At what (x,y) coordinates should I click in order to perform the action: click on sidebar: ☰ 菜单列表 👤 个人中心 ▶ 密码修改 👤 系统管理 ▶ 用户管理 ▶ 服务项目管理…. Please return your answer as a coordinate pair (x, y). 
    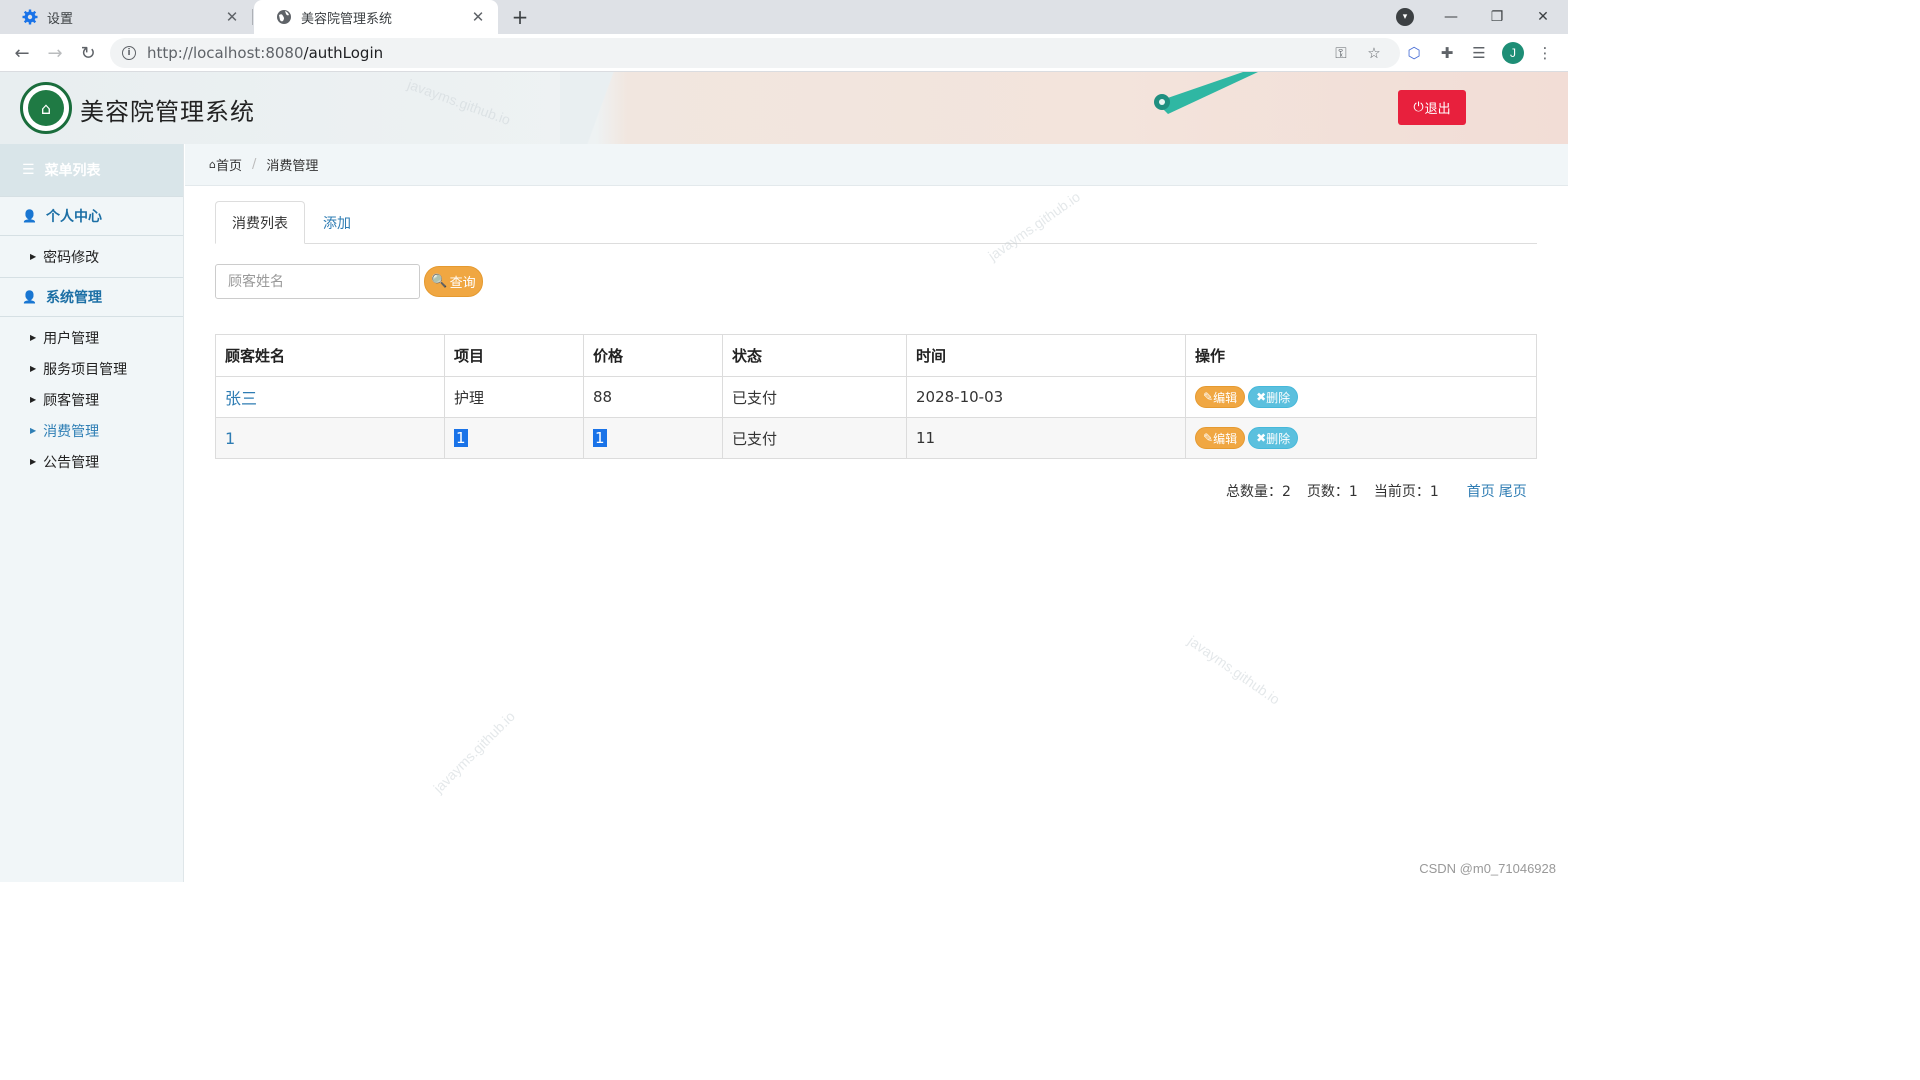
    Looking at the image, I should click on (92, 513).